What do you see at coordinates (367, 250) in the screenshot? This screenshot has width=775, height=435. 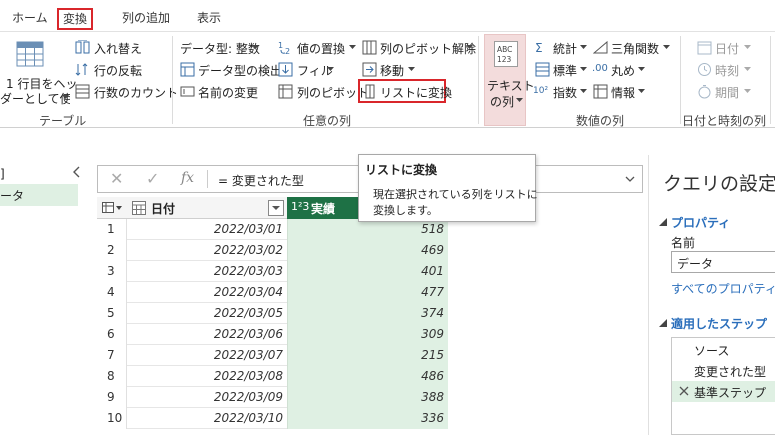 I see `cell-actual: 469` at bounding box center [367, 250].